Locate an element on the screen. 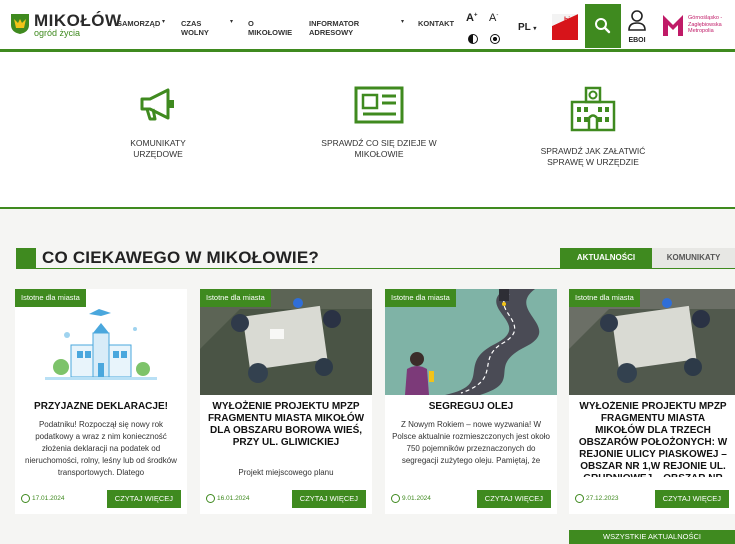  megaphone-icon is located at coordinates (157, 104).